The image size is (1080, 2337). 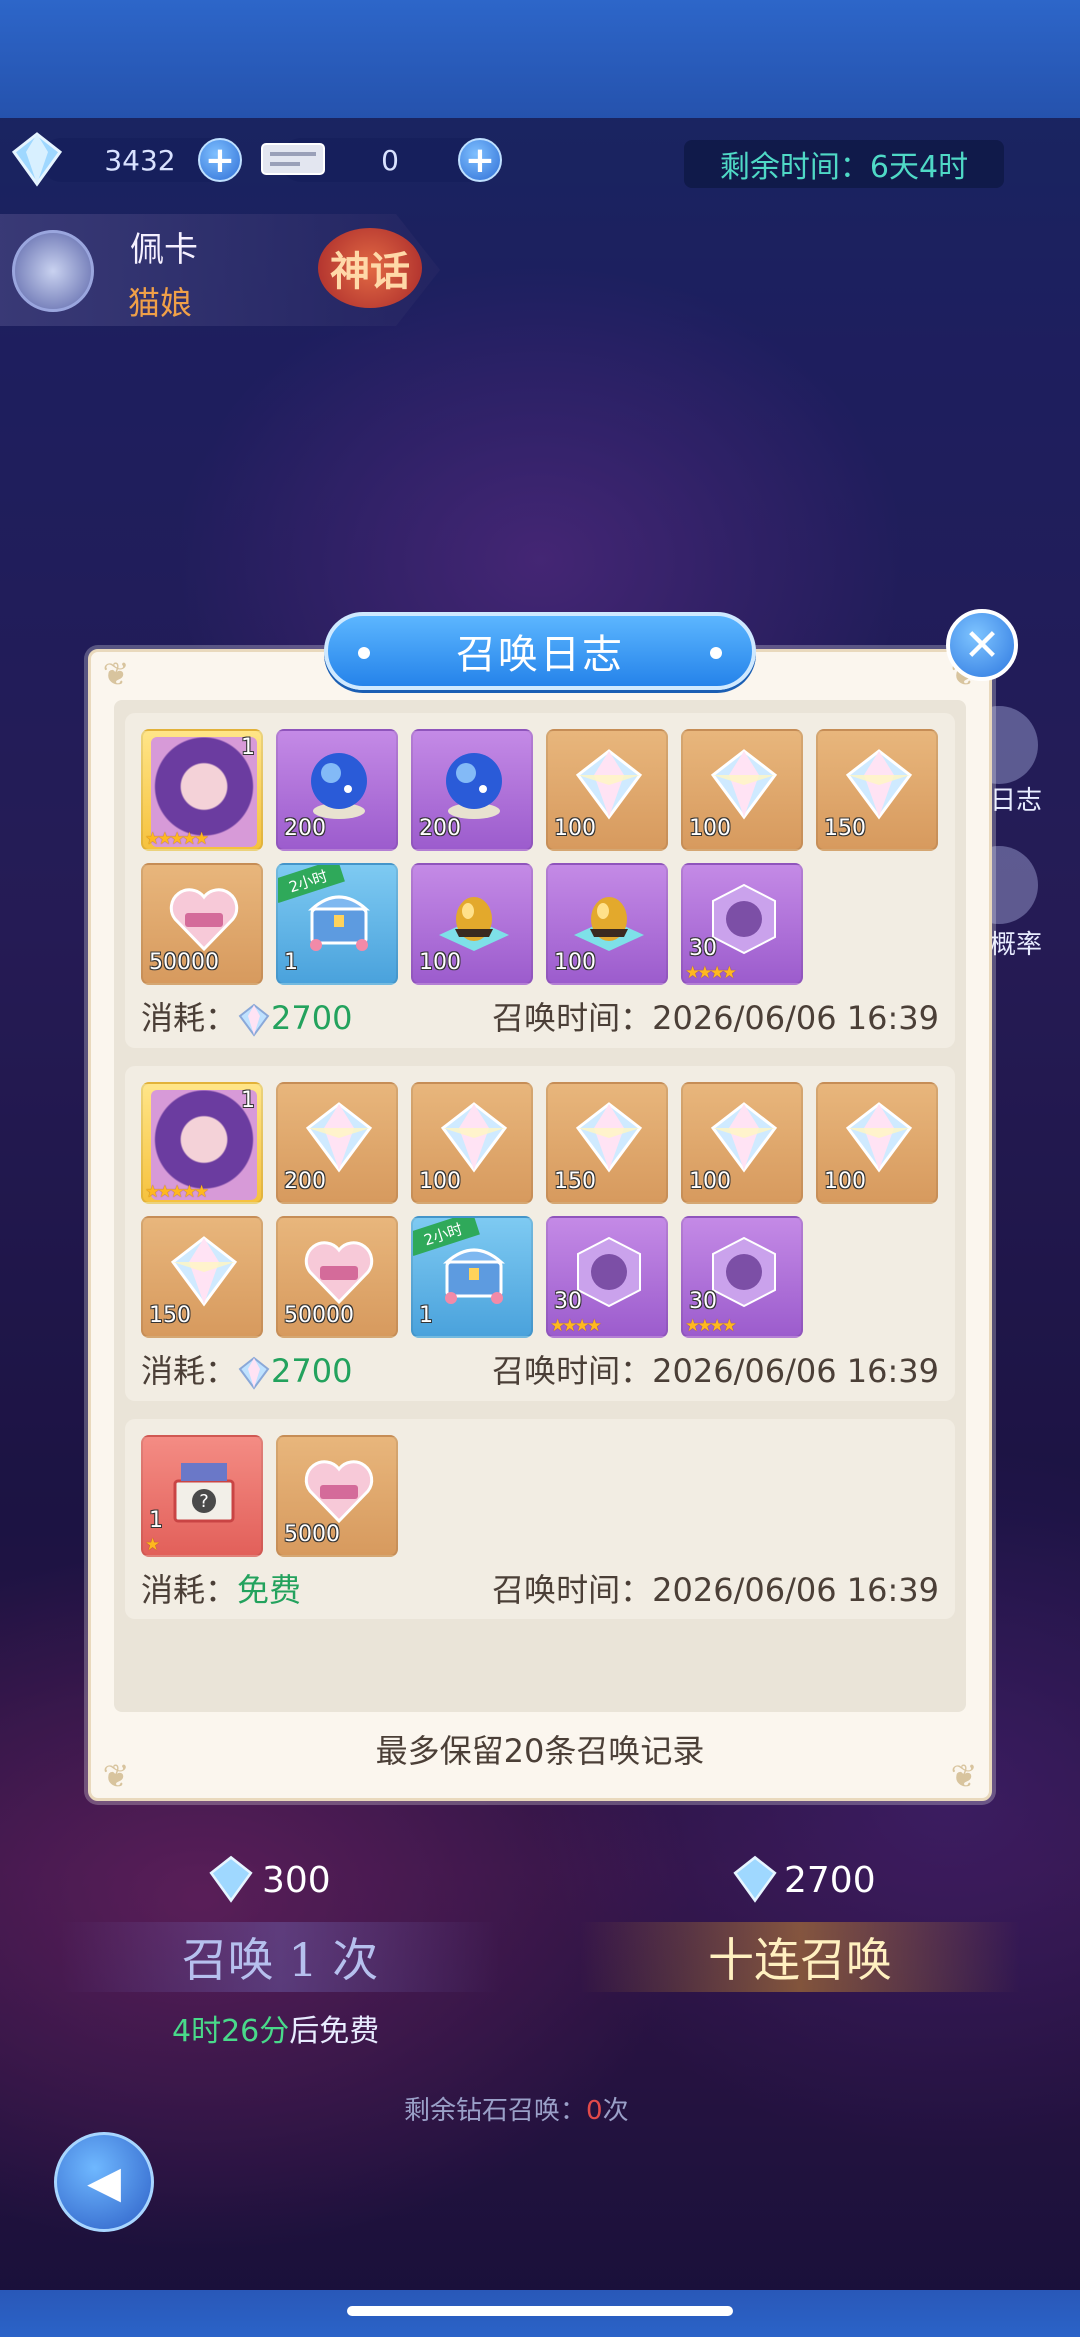 What do you see at coordinates (474, 918) in the screenshot?
I see `golden-egg-icon` at bounding box center [474, 918].